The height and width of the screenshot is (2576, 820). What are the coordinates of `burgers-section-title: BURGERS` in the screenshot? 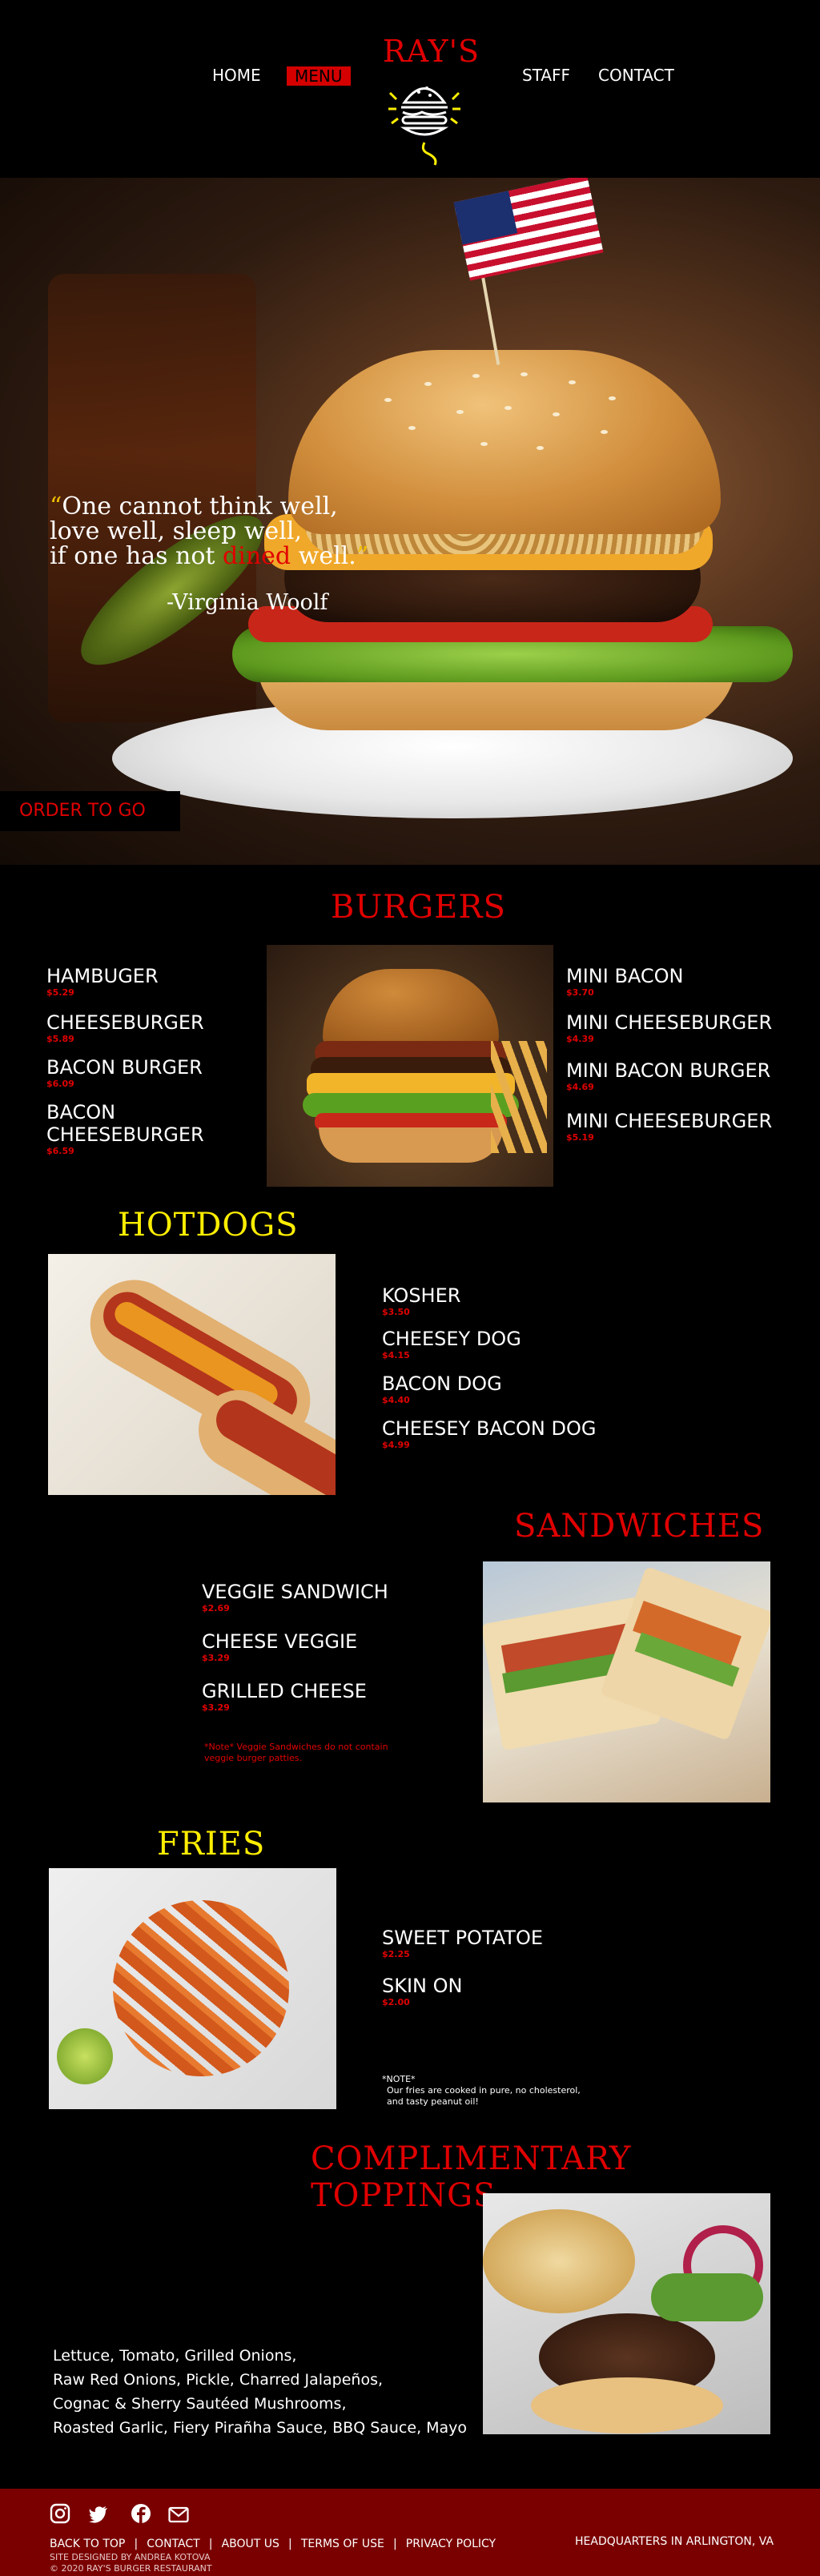 It's located at (418, 907).